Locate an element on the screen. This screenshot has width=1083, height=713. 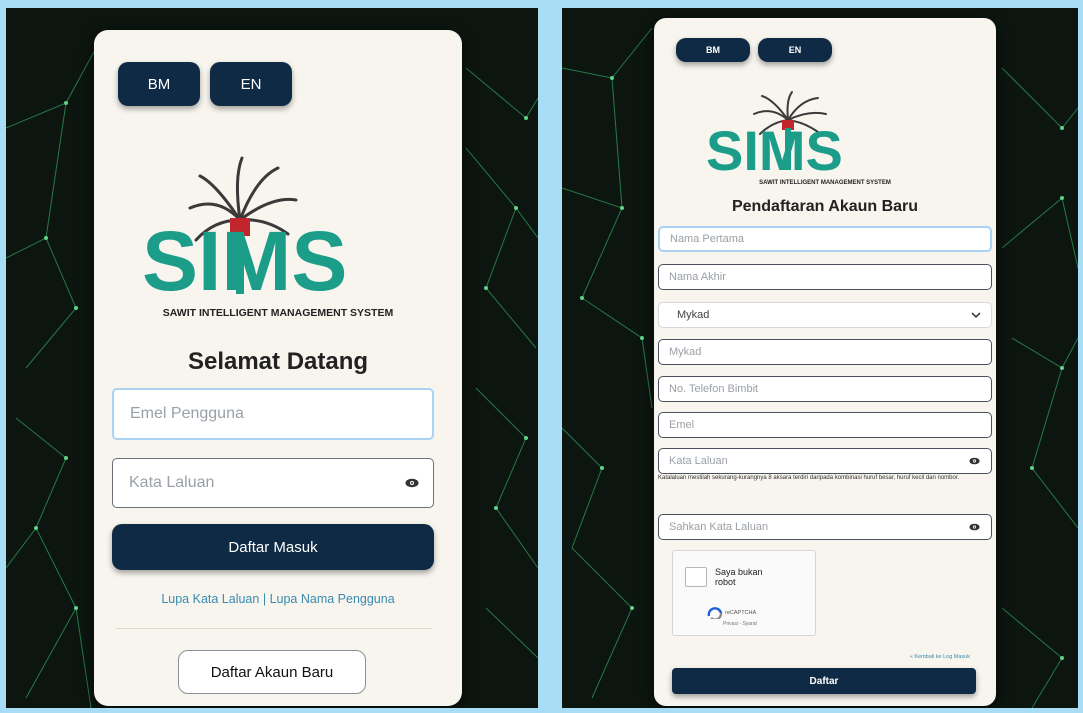
chevron-down-icon is located at coordinates (976, 315).